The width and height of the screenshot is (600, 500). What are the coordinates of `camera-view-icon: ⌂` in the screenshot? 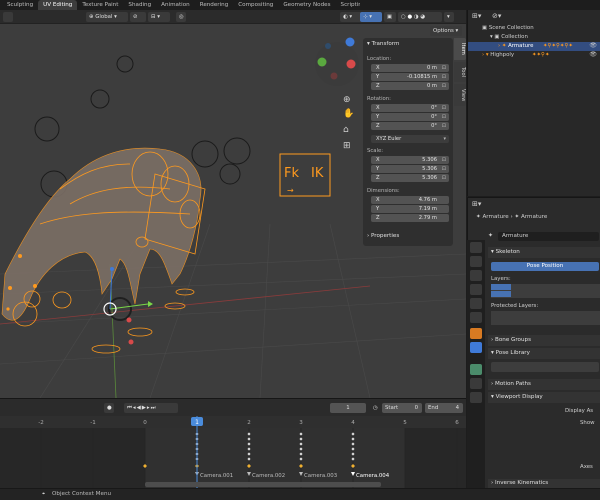 It's located at (346, 130).